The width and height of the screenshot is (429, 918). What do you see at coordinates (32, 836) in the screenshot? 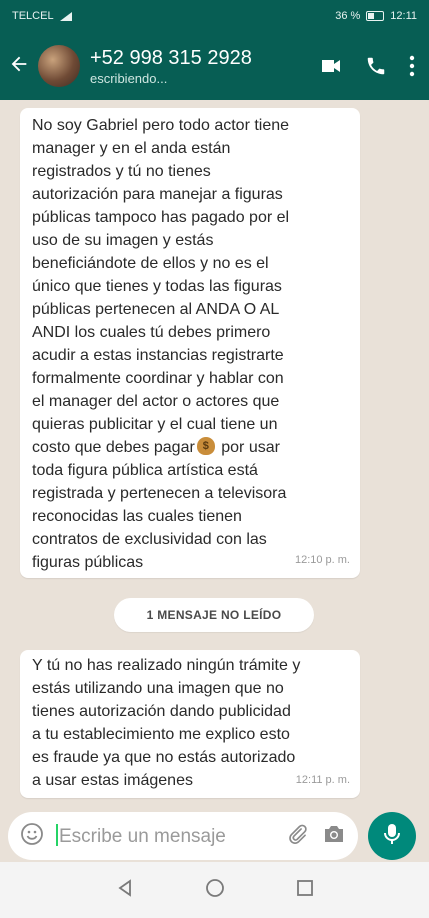
I see `emoji-icon` at bounding box center [32, 836].